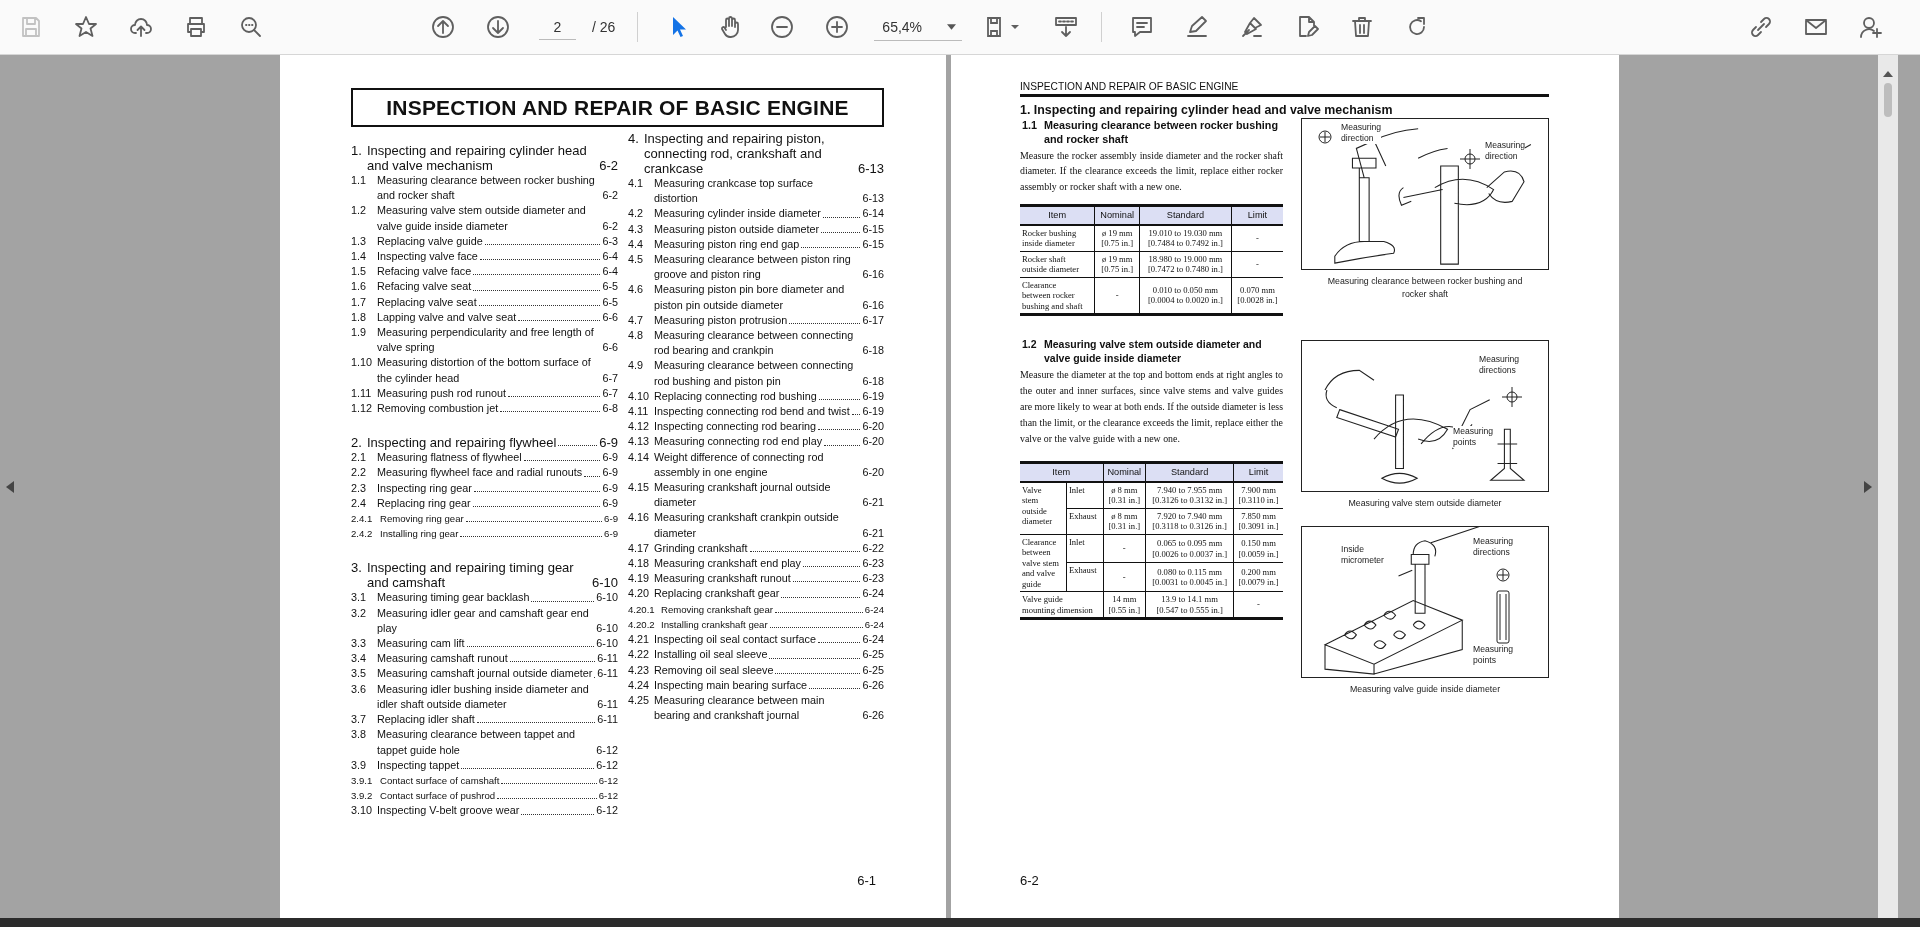 The image size is (1920, 927). Describe the element at coordinates (471, 575) in the screenshot. I see `section-title: Inspecting and repairing timing gear and camshaft` at that location.